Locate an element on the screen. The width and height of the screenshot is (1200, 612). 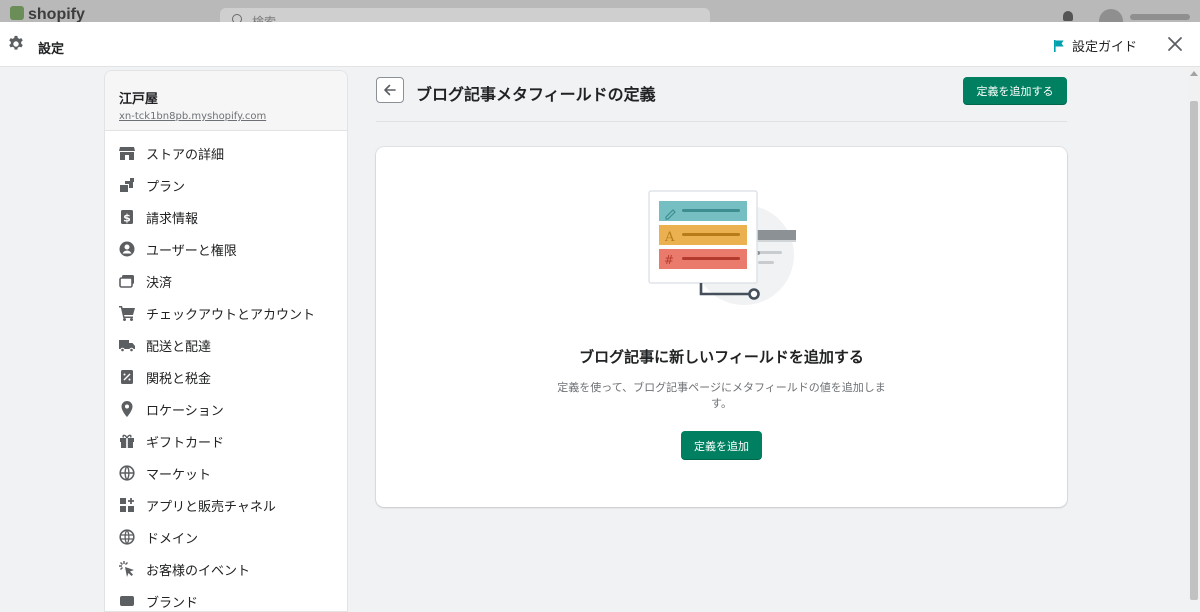
payment-icon is located at coordinates (126, 281).